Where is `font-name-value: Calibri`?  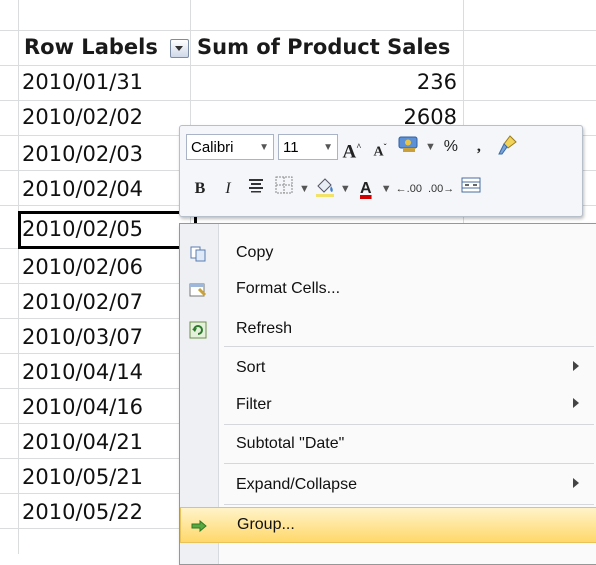 font-name-value: Calibri is located at coordinates (212, 147).